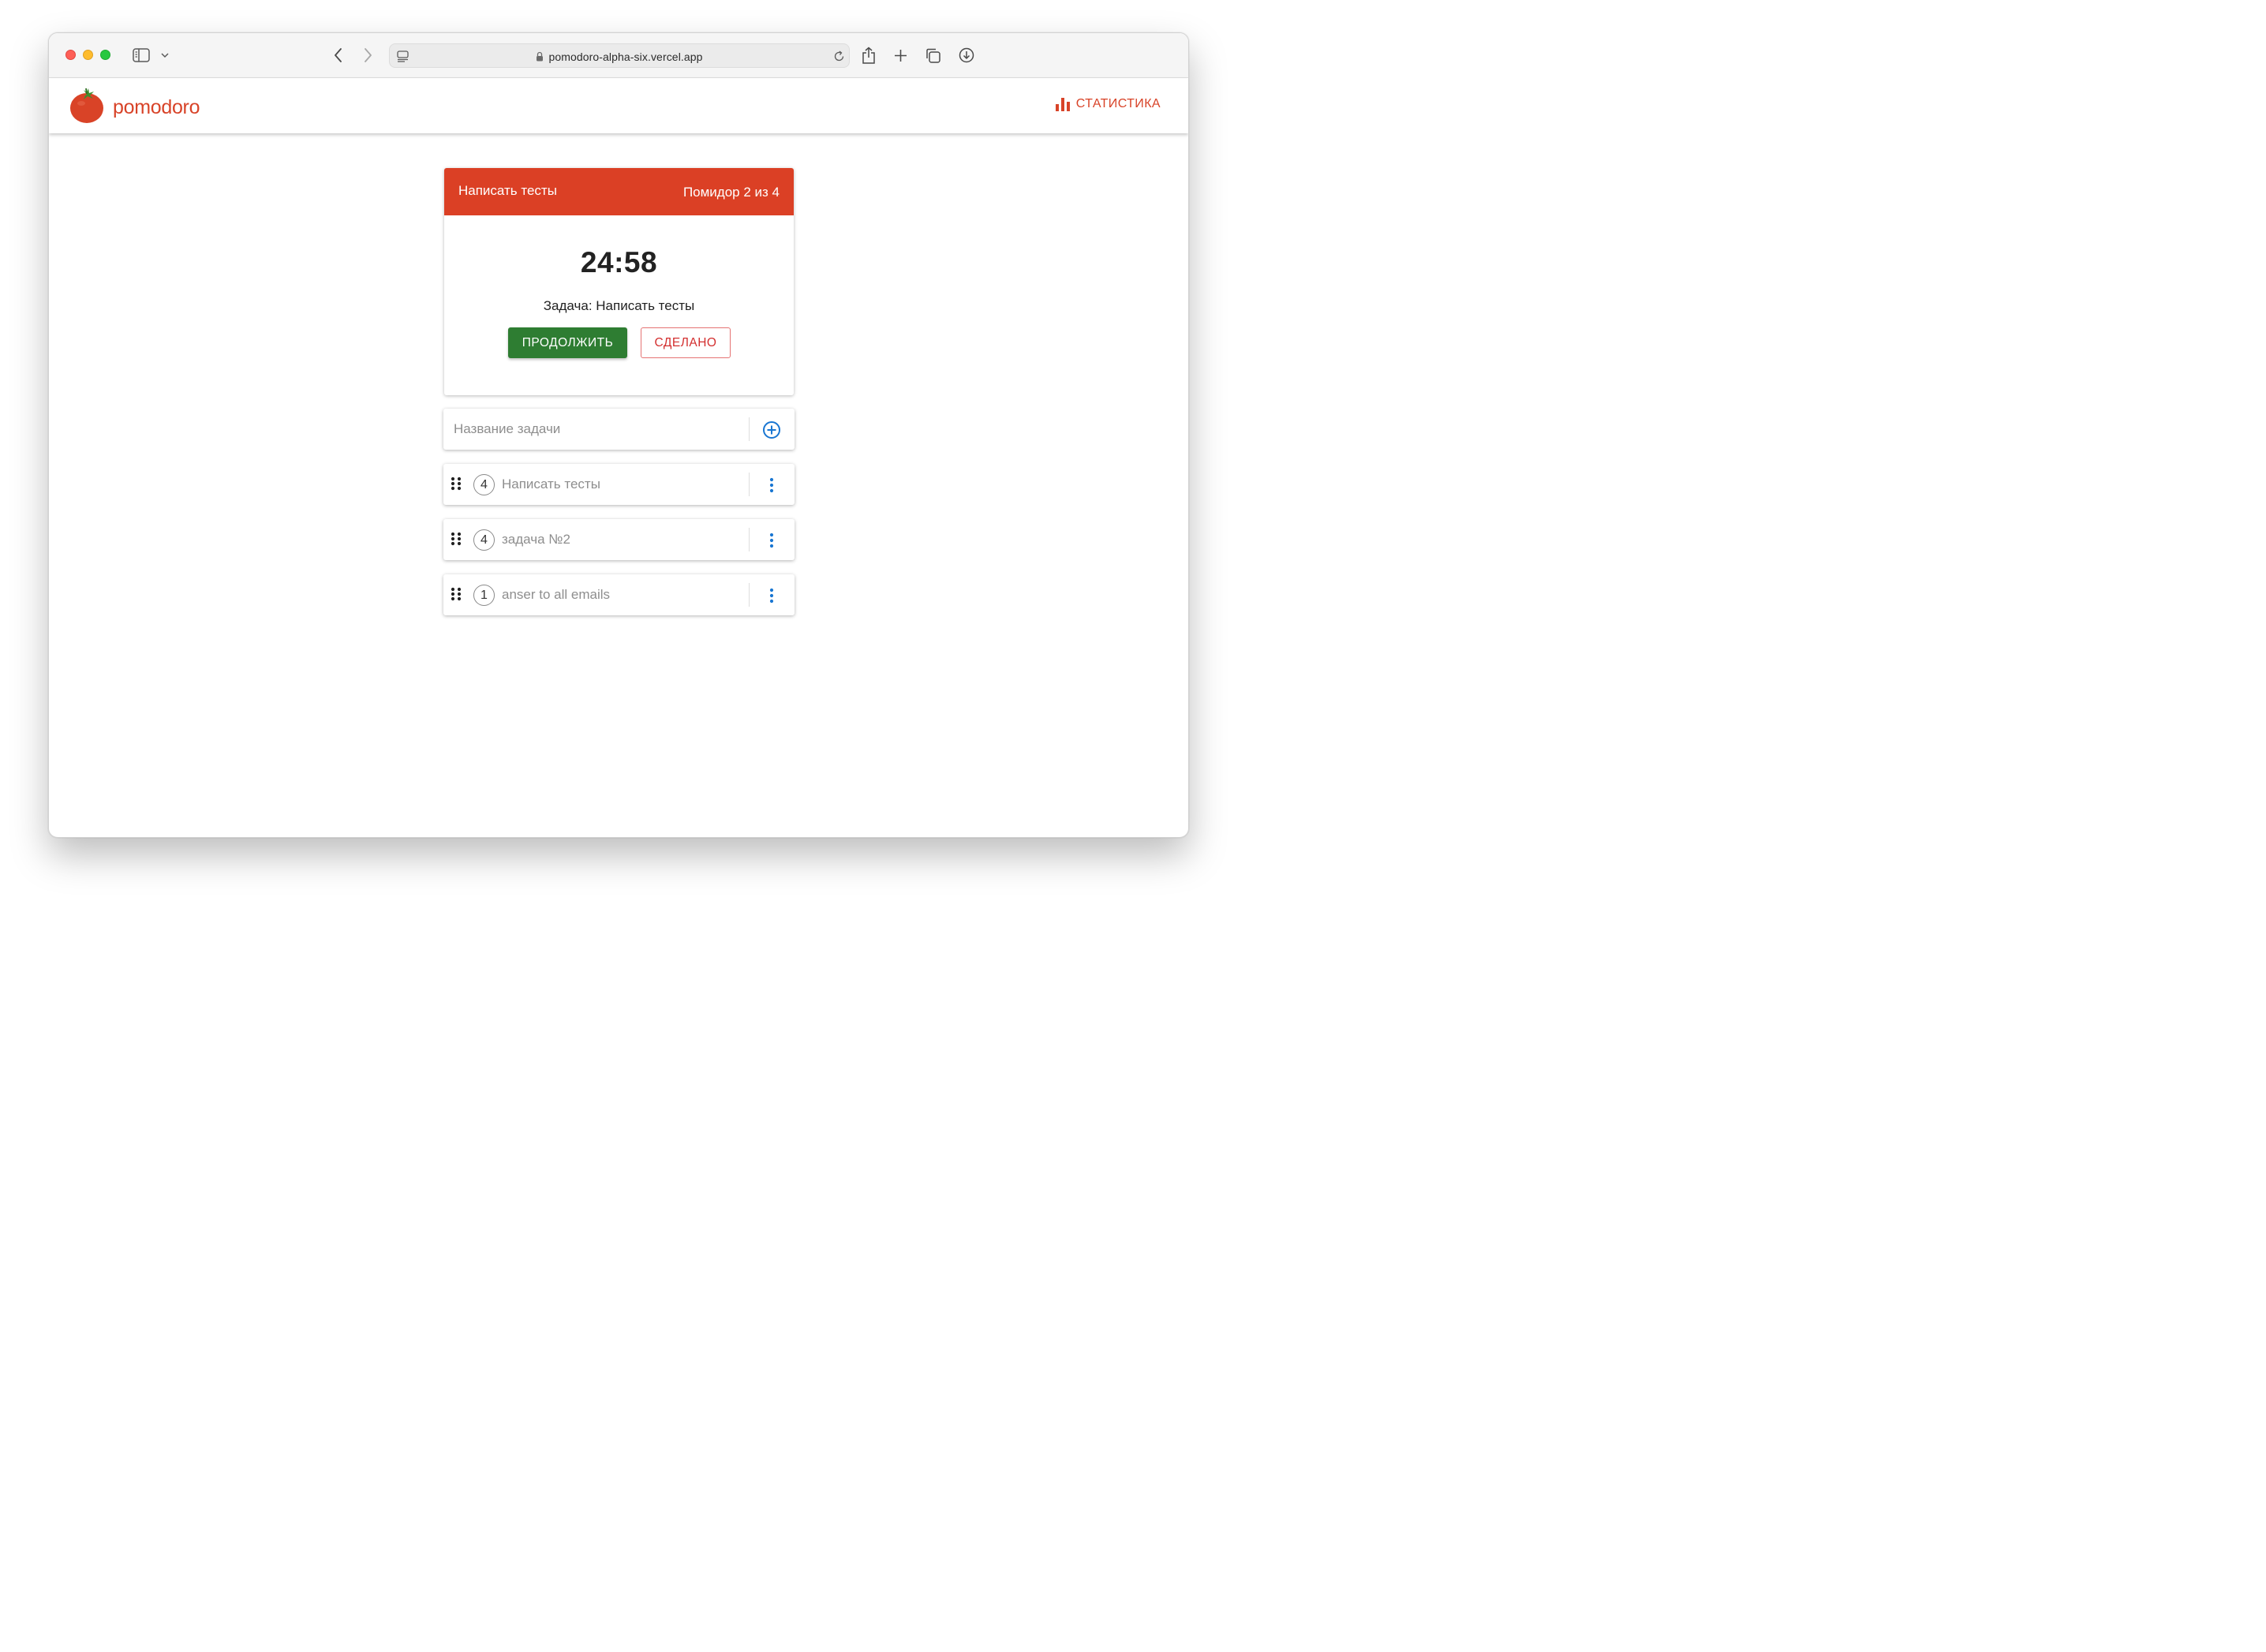  Describe the element at coordinates (619, 429) in the screenshot. I see `add-task-form: Название задачи` at that location.